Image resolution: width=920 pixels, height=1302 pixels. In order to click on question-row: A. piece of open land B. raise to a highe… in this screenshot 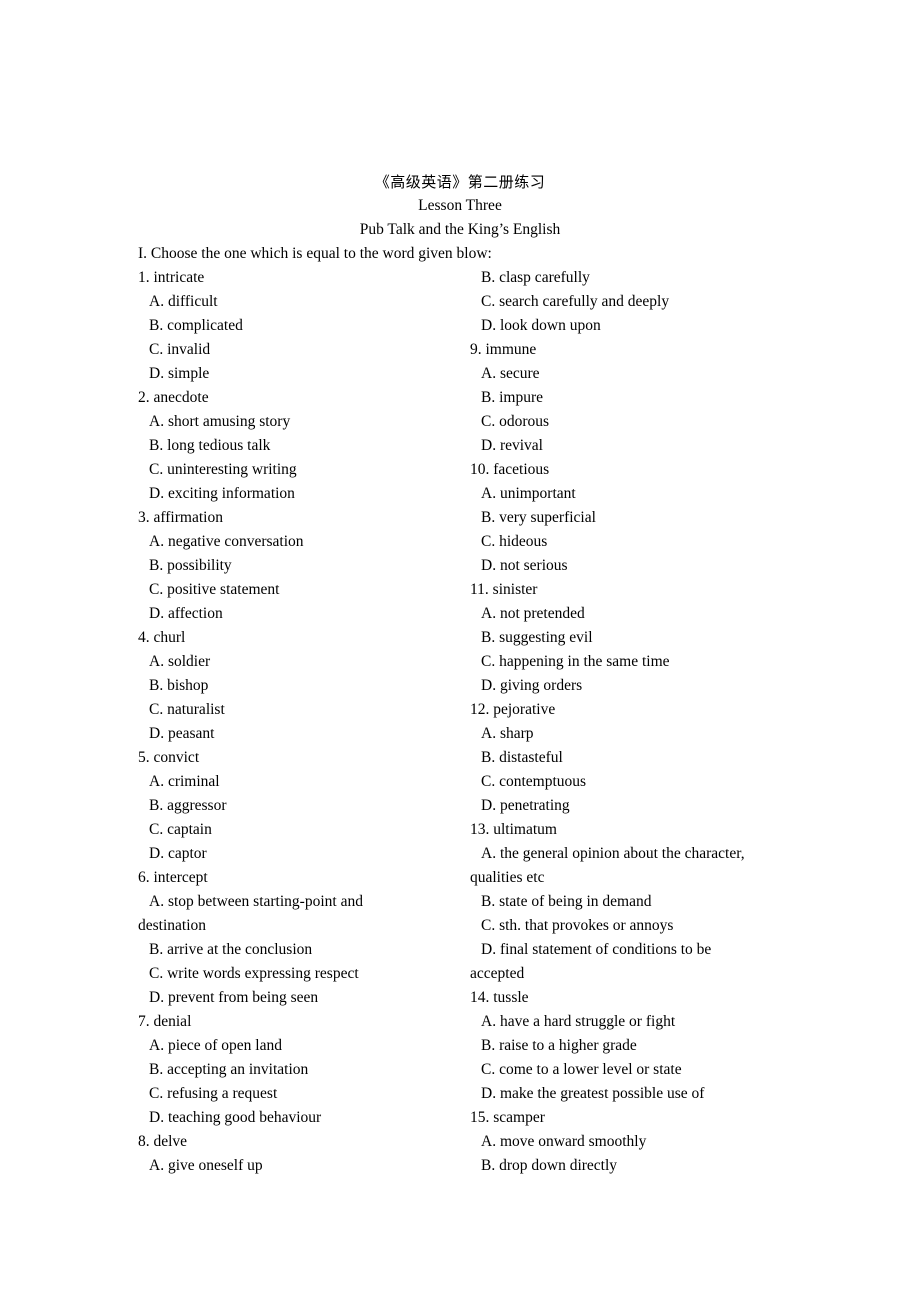, I will do `click(460, 1046)`.